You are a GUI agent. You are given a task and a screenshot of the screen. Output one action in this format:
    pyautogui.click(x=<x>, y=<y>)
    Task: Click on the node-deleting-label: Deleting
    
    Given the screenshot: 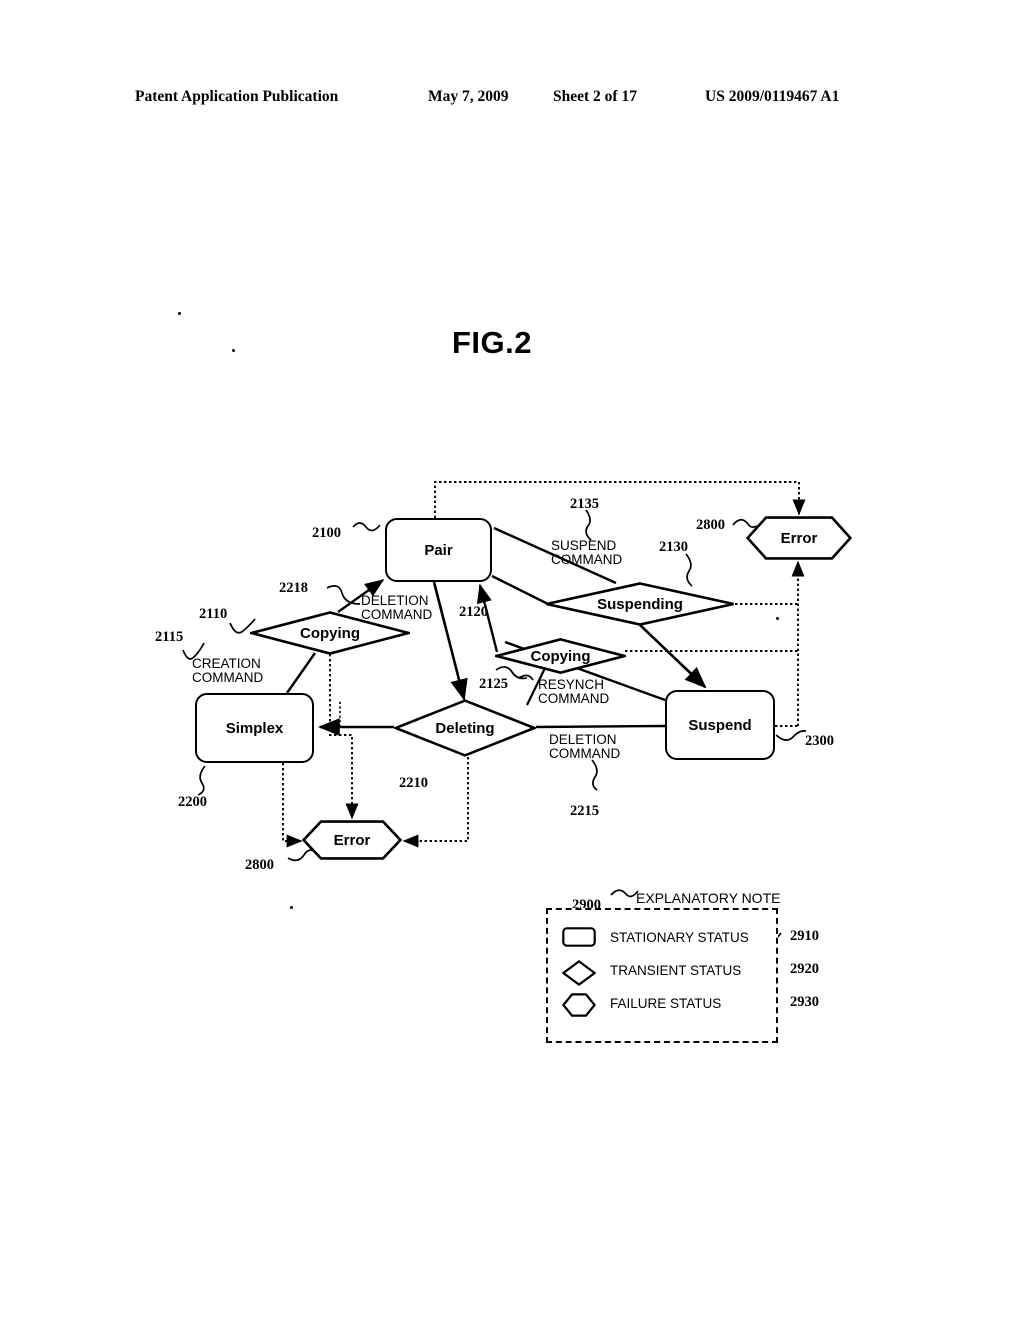 What is the action you would take?
    pyautogui.click(x=465, y=728)
    